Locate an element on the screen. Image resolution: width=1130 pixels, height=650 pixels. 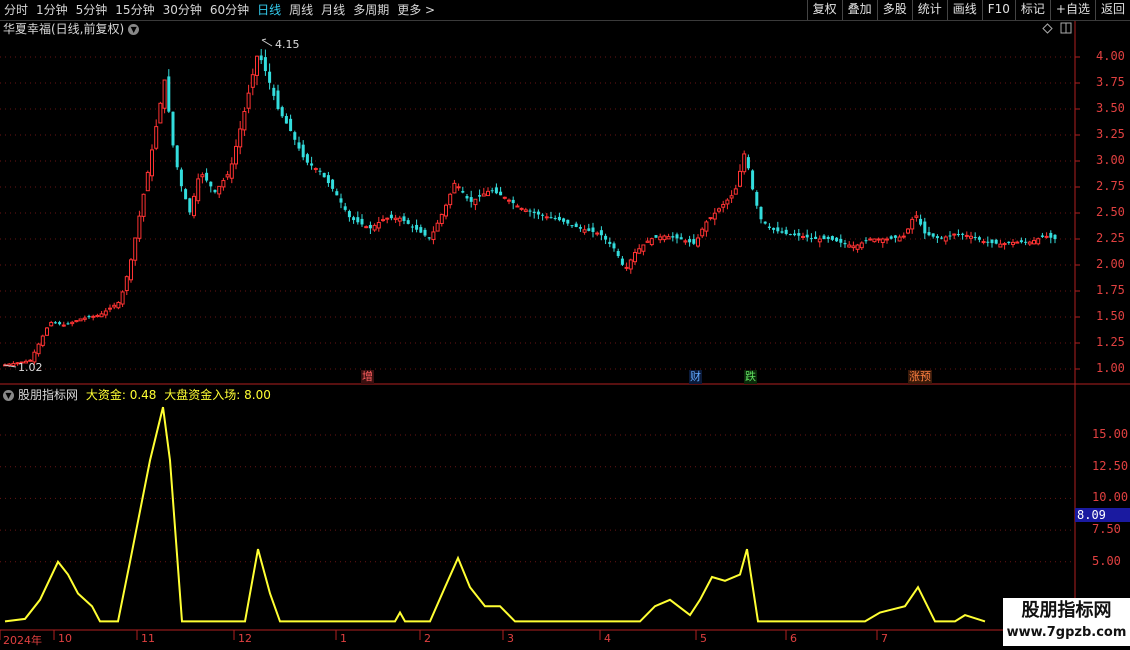
low-price-label: 1.02 is located at coordinates (30, 367).